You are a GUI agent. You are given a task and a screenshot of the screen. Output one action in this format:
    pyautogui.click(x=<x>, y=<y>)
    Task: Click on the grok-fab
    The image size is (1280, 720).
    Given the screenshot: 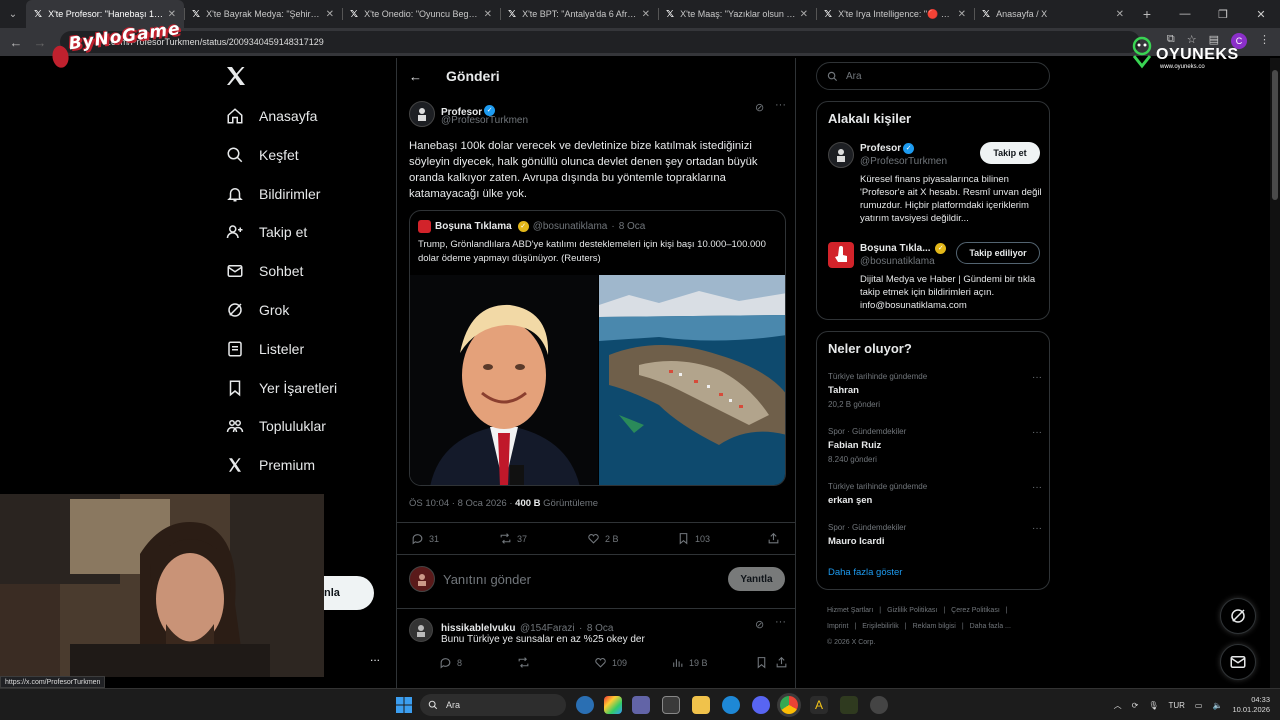 What is the action you would take?
    pyautogui.click(x=1238, y=616)
    